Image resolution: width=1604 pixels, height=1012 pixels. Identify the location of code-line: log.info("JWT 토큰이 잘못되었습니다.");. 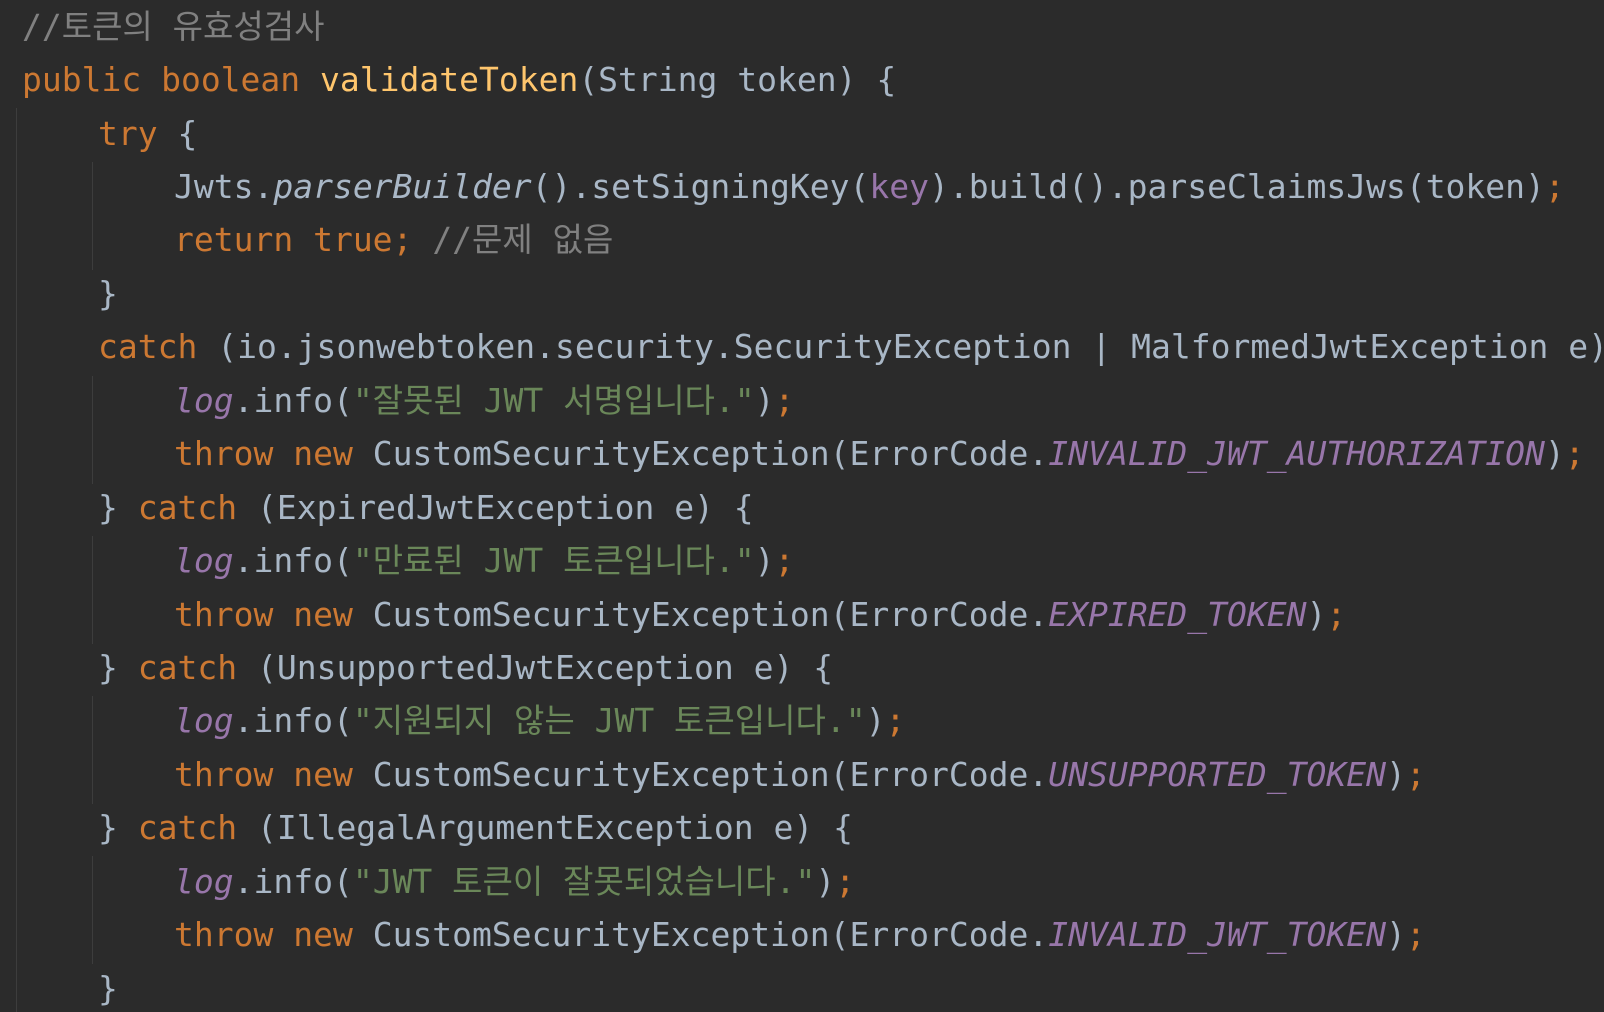
(514, 882).